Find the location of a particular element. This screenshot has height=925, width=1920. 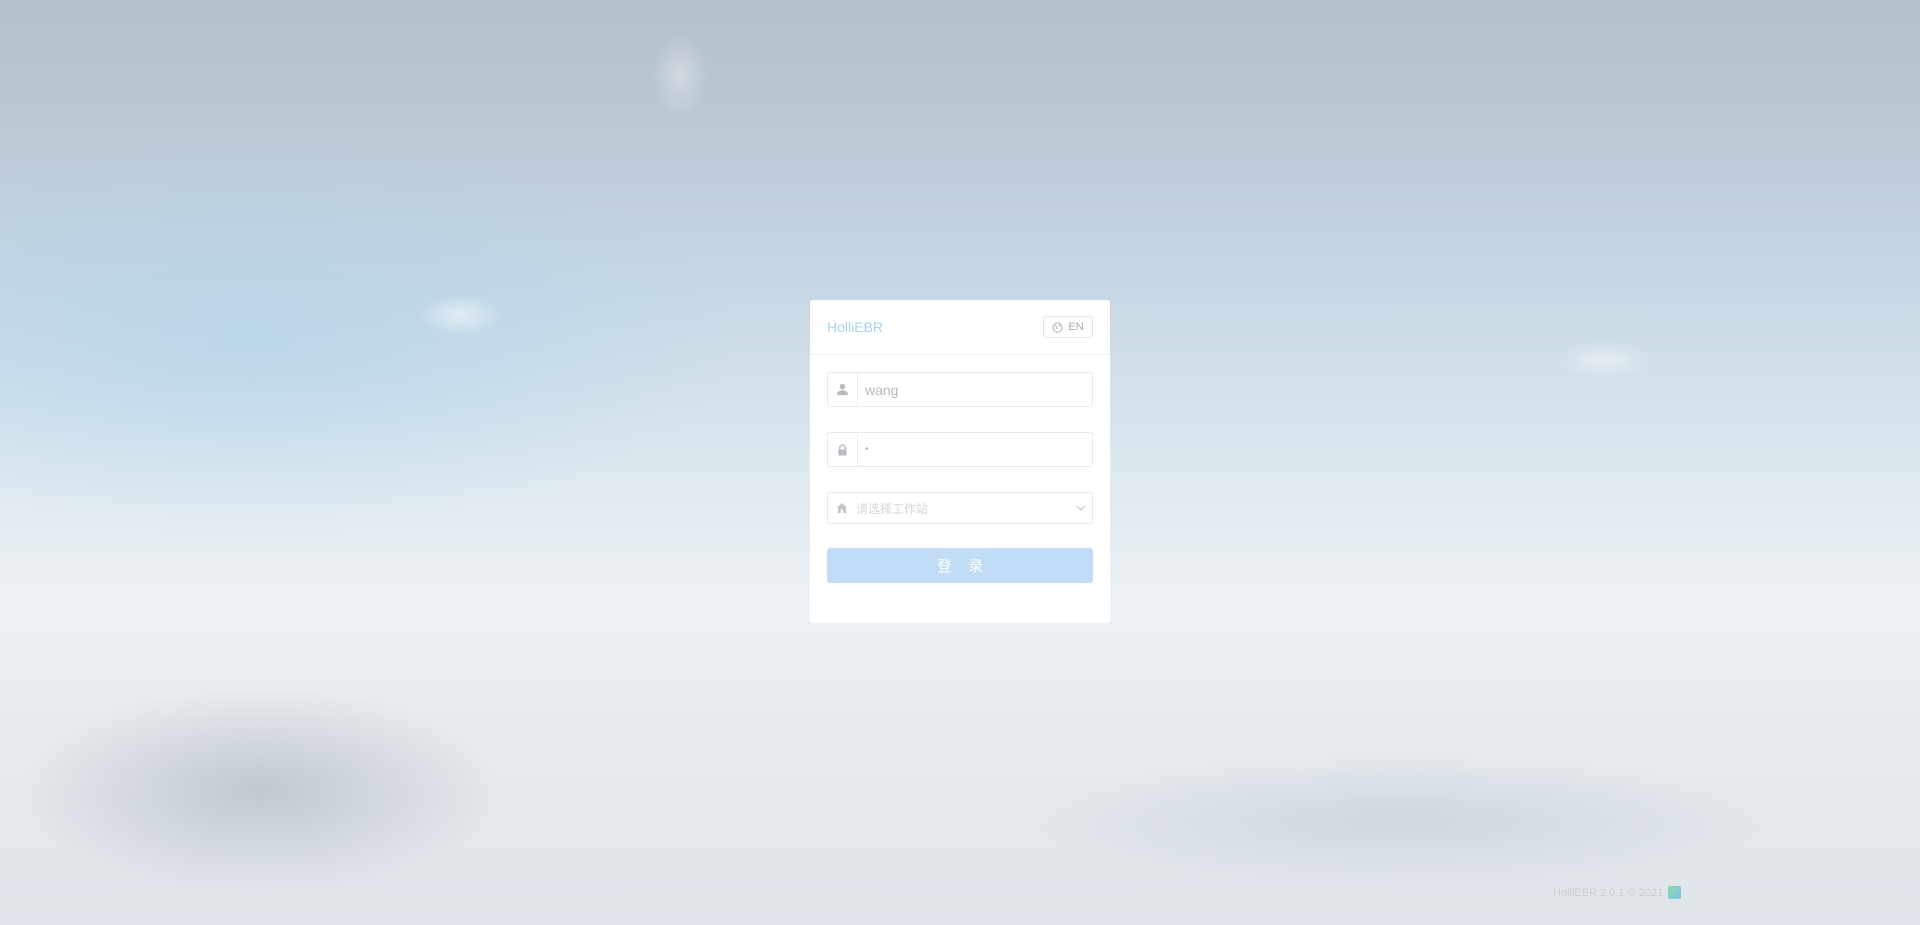

workstation-select: 请选择工作站 is located at coordinates (960, 508).